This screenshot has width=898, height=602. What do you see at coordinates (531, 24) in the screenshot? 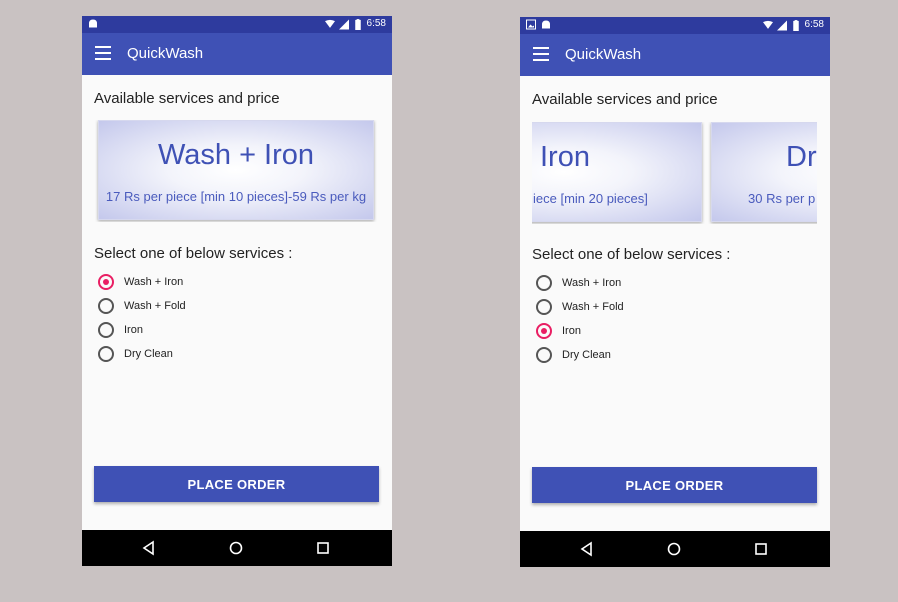
I see `image-icon` at bounding box center [531, 24].